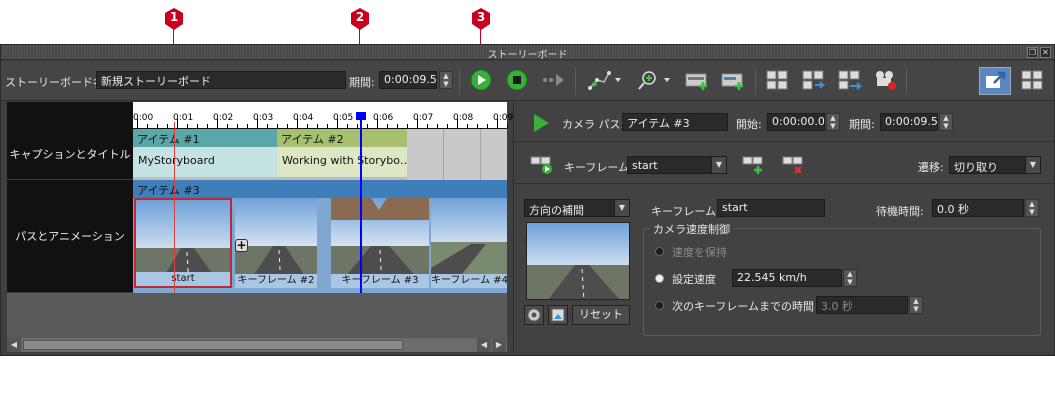 The width and height of the screenshot is (1055, 398). What do you see at coordinates (995, 81) in the screenshot?
I see `popout-icon` at bounding box center [995, 81].